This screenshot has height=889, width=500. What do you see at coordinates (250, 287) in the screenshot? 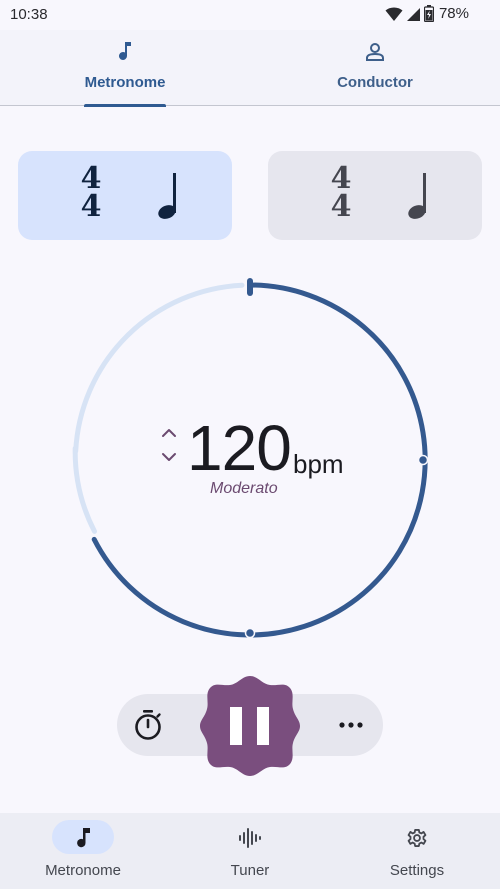
I see `dial-handle` at bounding box center [250, 287].